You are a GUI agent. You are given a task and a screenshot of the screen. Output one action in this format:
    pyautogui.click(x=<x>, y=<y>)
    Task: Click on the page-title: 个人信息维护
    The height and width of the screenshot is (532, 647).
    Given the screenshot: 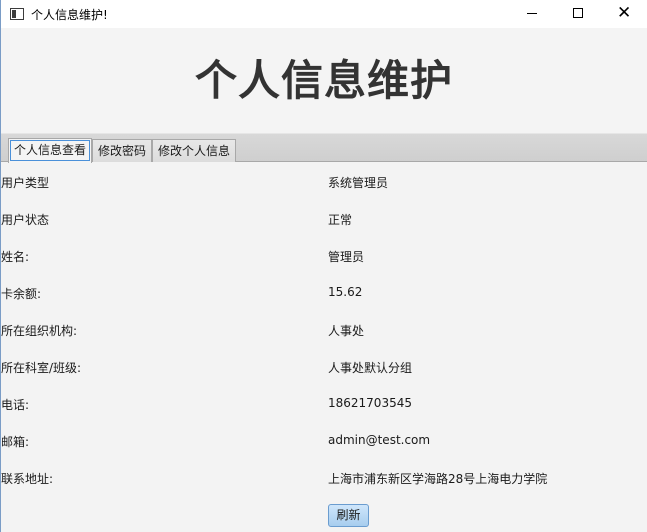 What is the action you would take?
    pyautogui.click(x=323, y=80)
    